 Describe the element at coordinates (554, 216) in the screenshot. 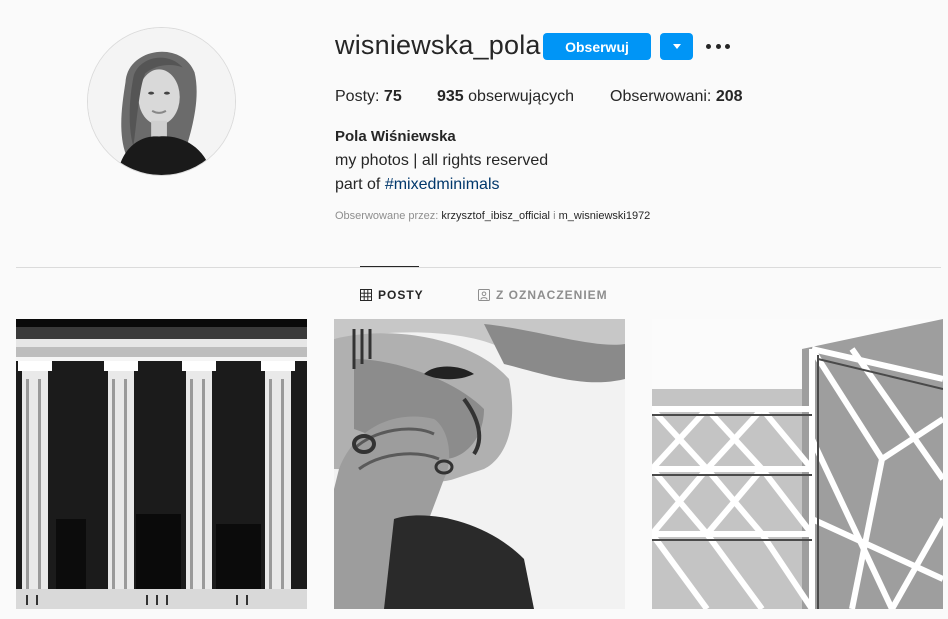

I see `followed-by-separator: i` at that location.